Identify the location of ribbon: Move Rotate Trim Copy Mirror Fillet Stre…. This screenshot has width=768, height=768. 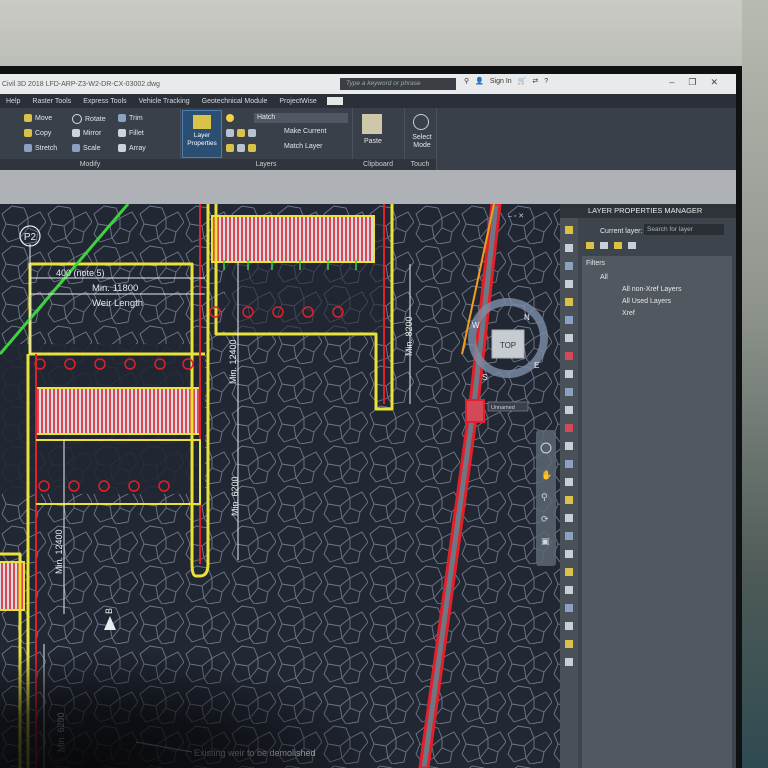
(368, 139).